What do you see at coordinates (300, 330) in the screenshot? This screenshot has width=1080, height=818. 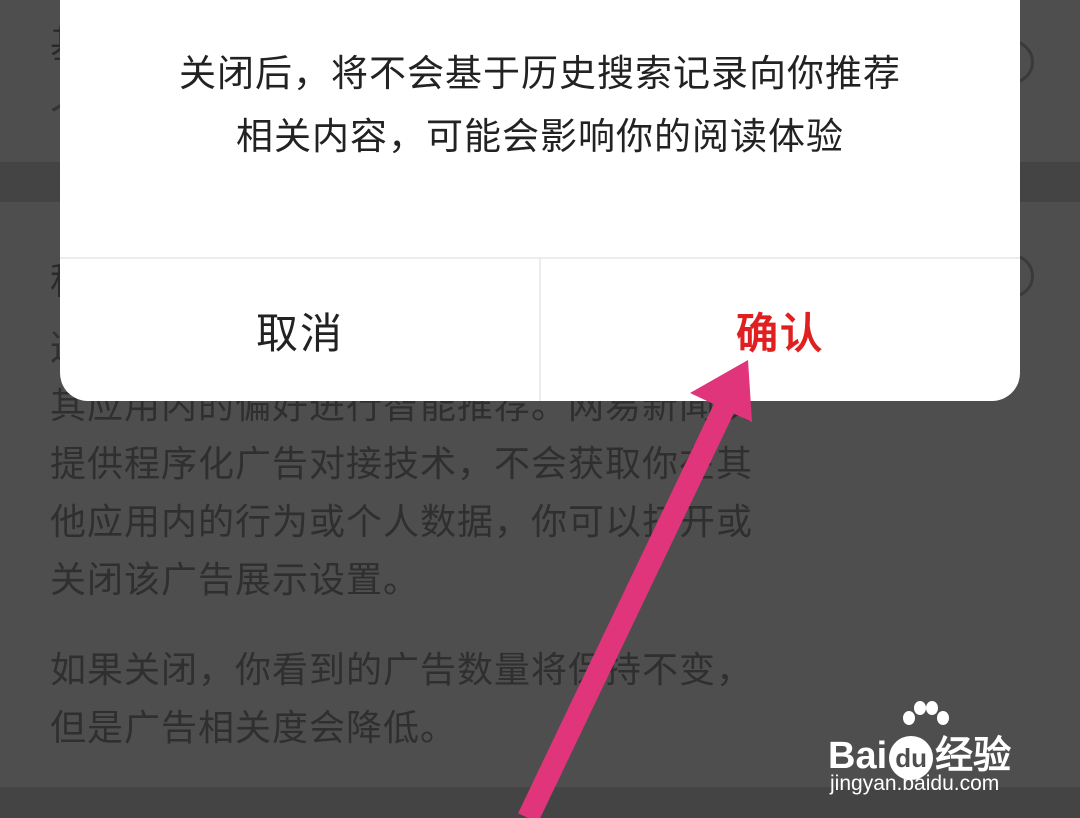 I see `cancel-button: 取消` at bounding box center [300, 330].